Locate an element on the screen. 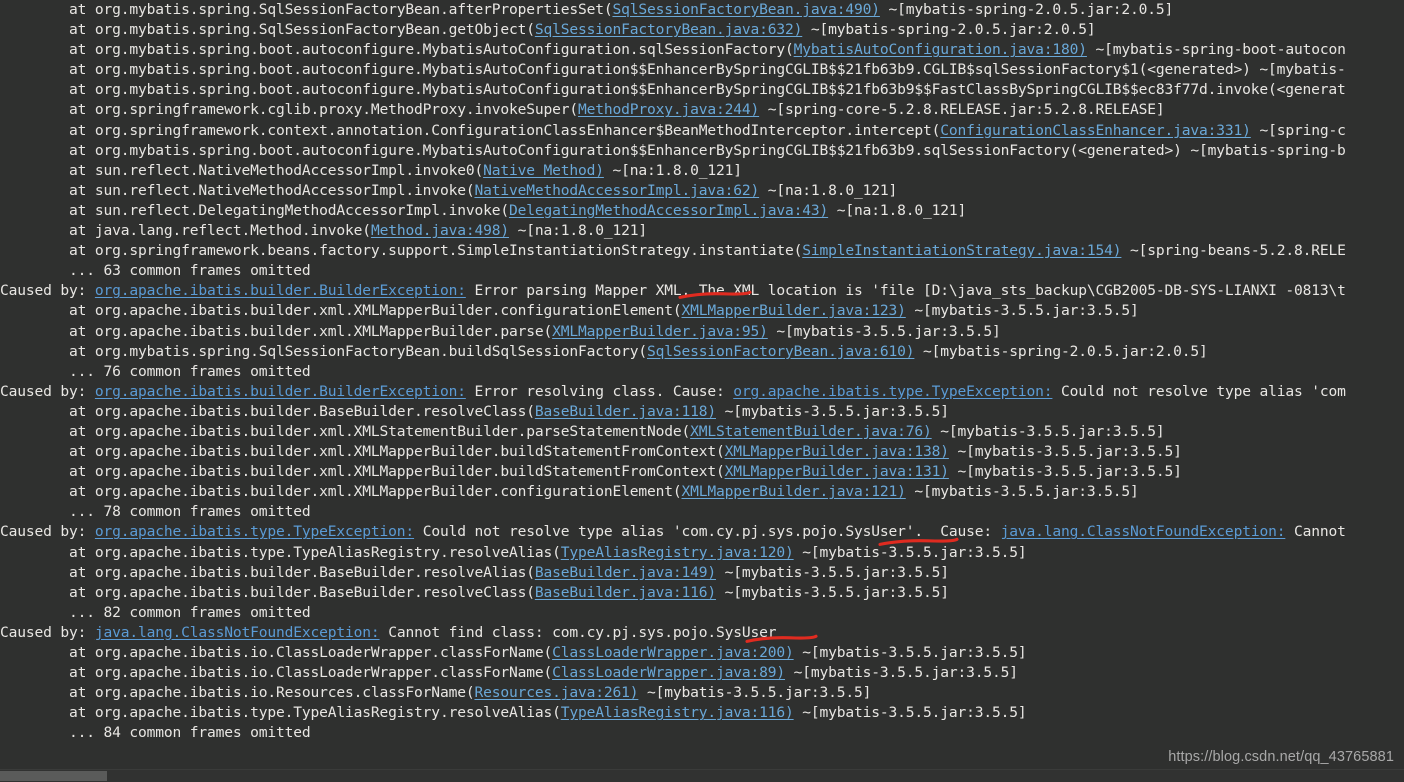 This screenshot has width=1404, height=782. line-text: java.lang.reflect.Method.invoke( is located at coordinates (232, 231).